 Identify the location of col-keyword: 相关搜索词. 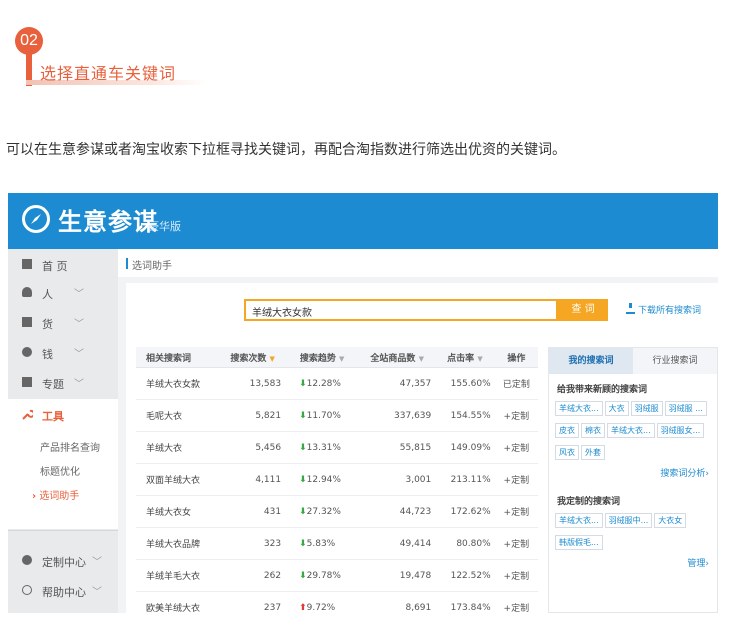
(178, 357).